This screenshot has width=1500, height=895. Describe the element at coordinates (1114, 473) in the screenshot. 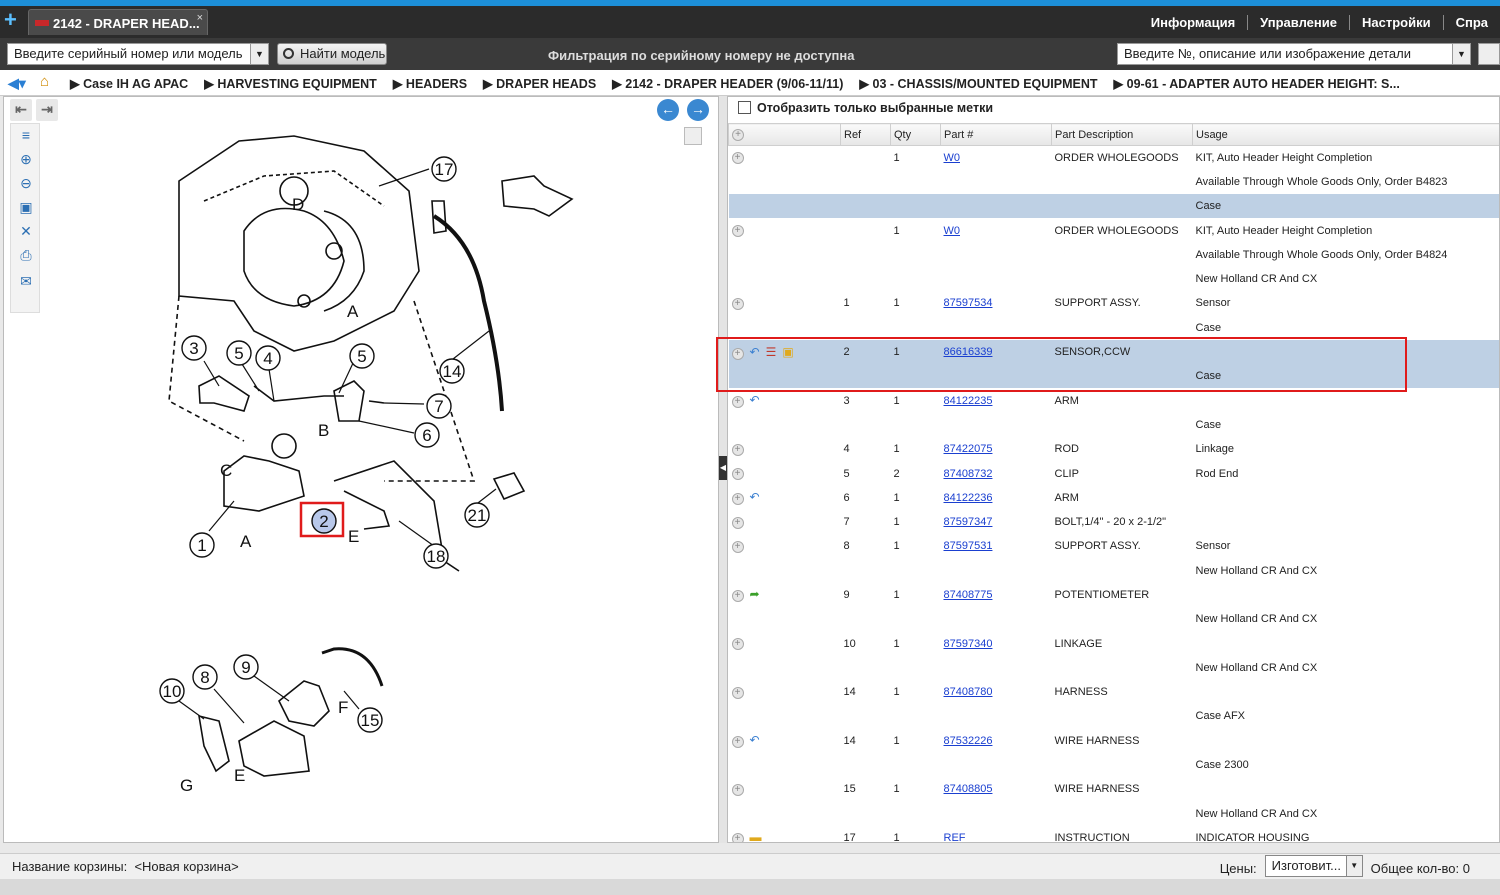

I see `table-row: +5 2 87408732 CLIP Rod End` at that location.